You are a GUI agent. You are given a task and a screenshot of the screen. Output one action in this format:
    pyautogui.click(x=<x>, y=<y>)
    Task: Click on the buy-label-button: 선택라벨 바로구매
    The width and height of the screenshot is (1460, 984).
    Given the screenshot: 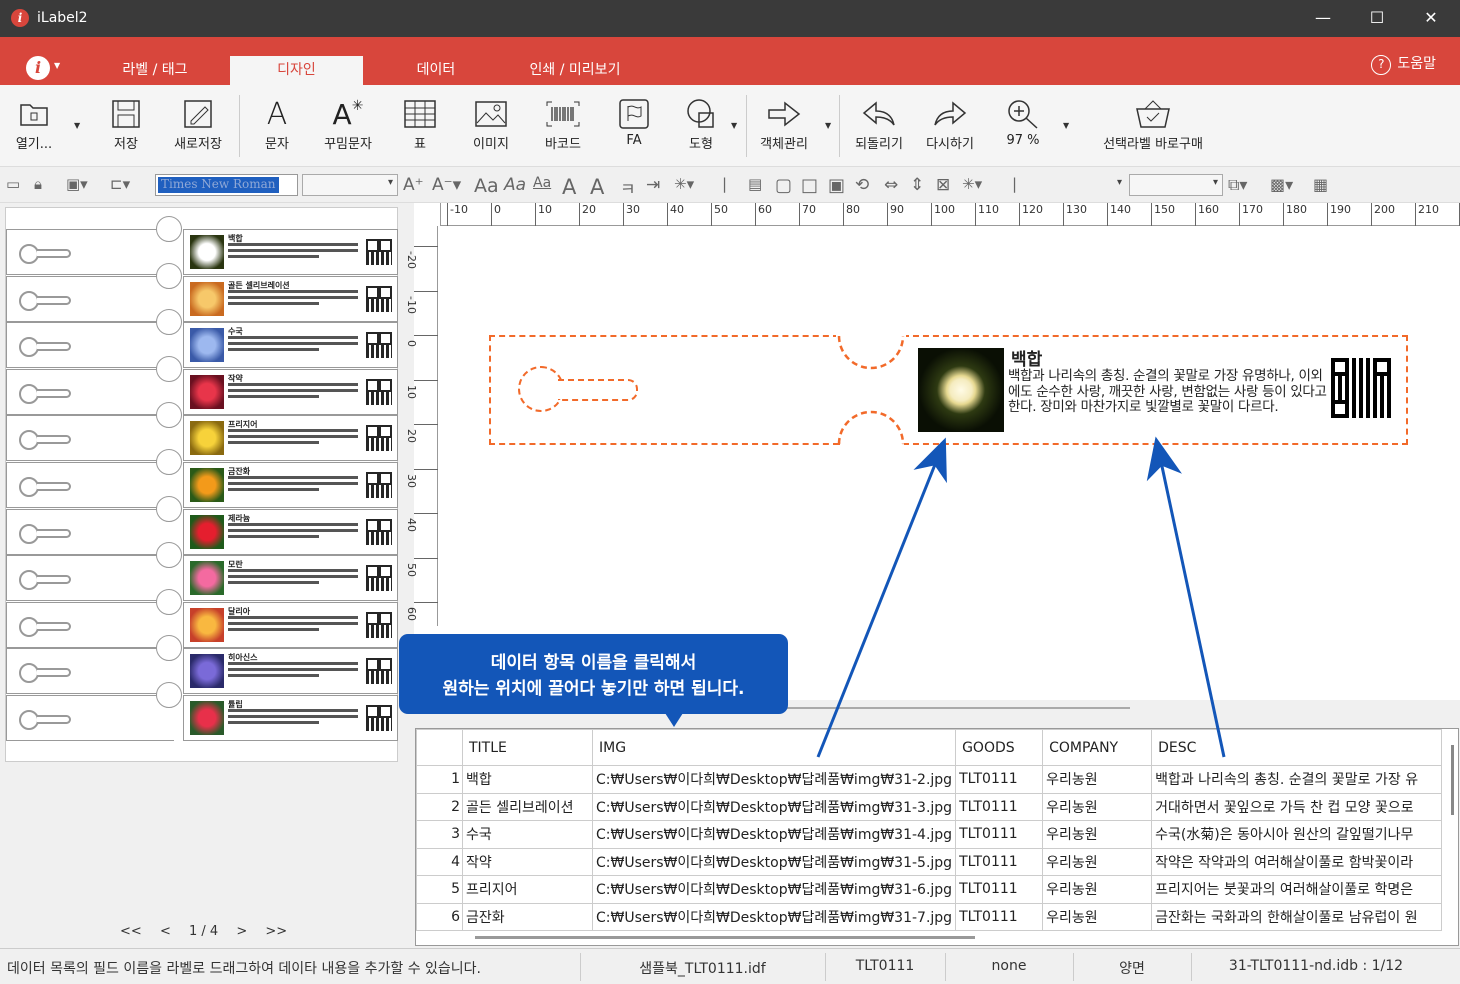 What is the action you would take?
    pyautogui.click(x=1153, y=124)
    